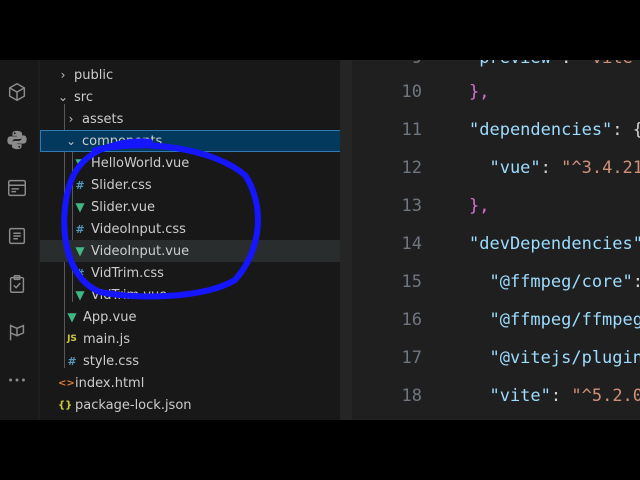 Image resolution: width=640 pixels, height=480 pixels. Describe the element at coordinates (346, 240) in the screenshot. I see `explorer-scrollbar` at that location.